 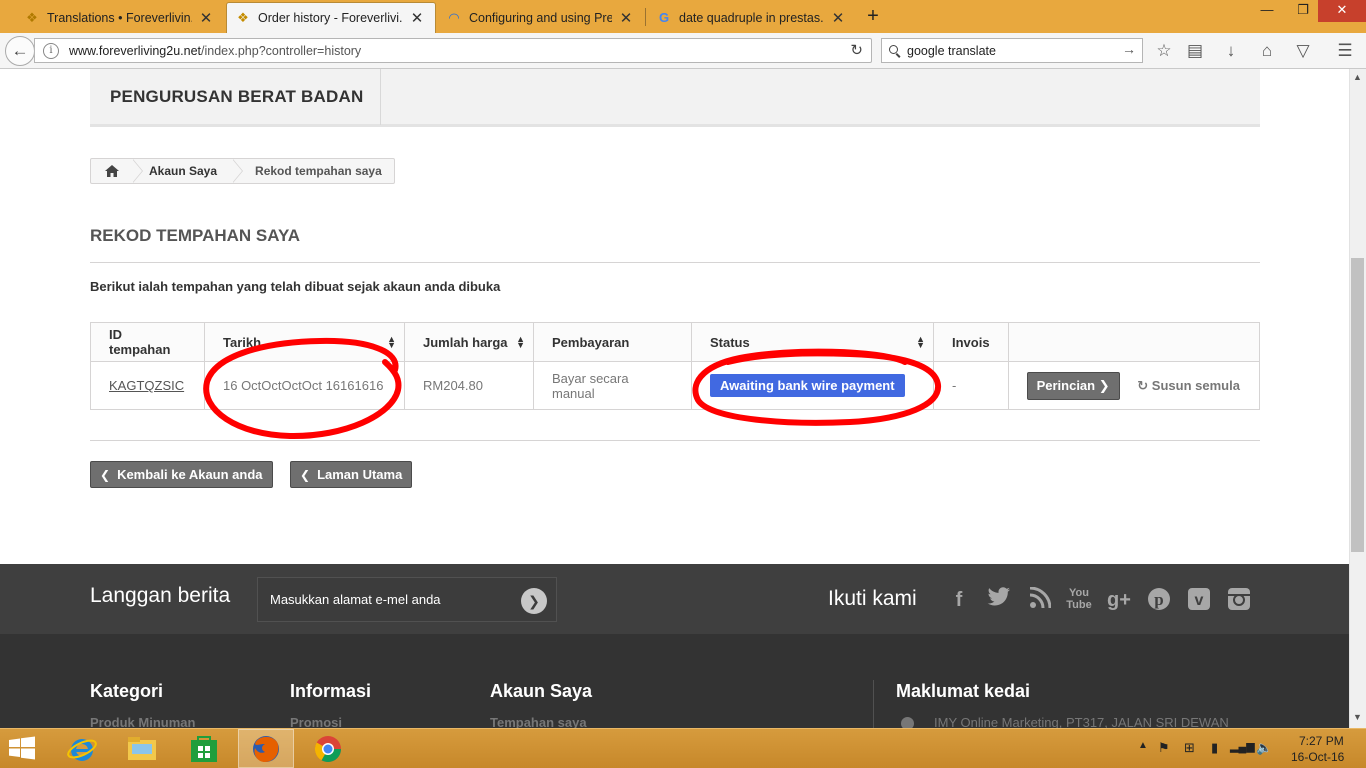 I want to click on details-button: Perincian ❯, so click(x=1073, y=385).